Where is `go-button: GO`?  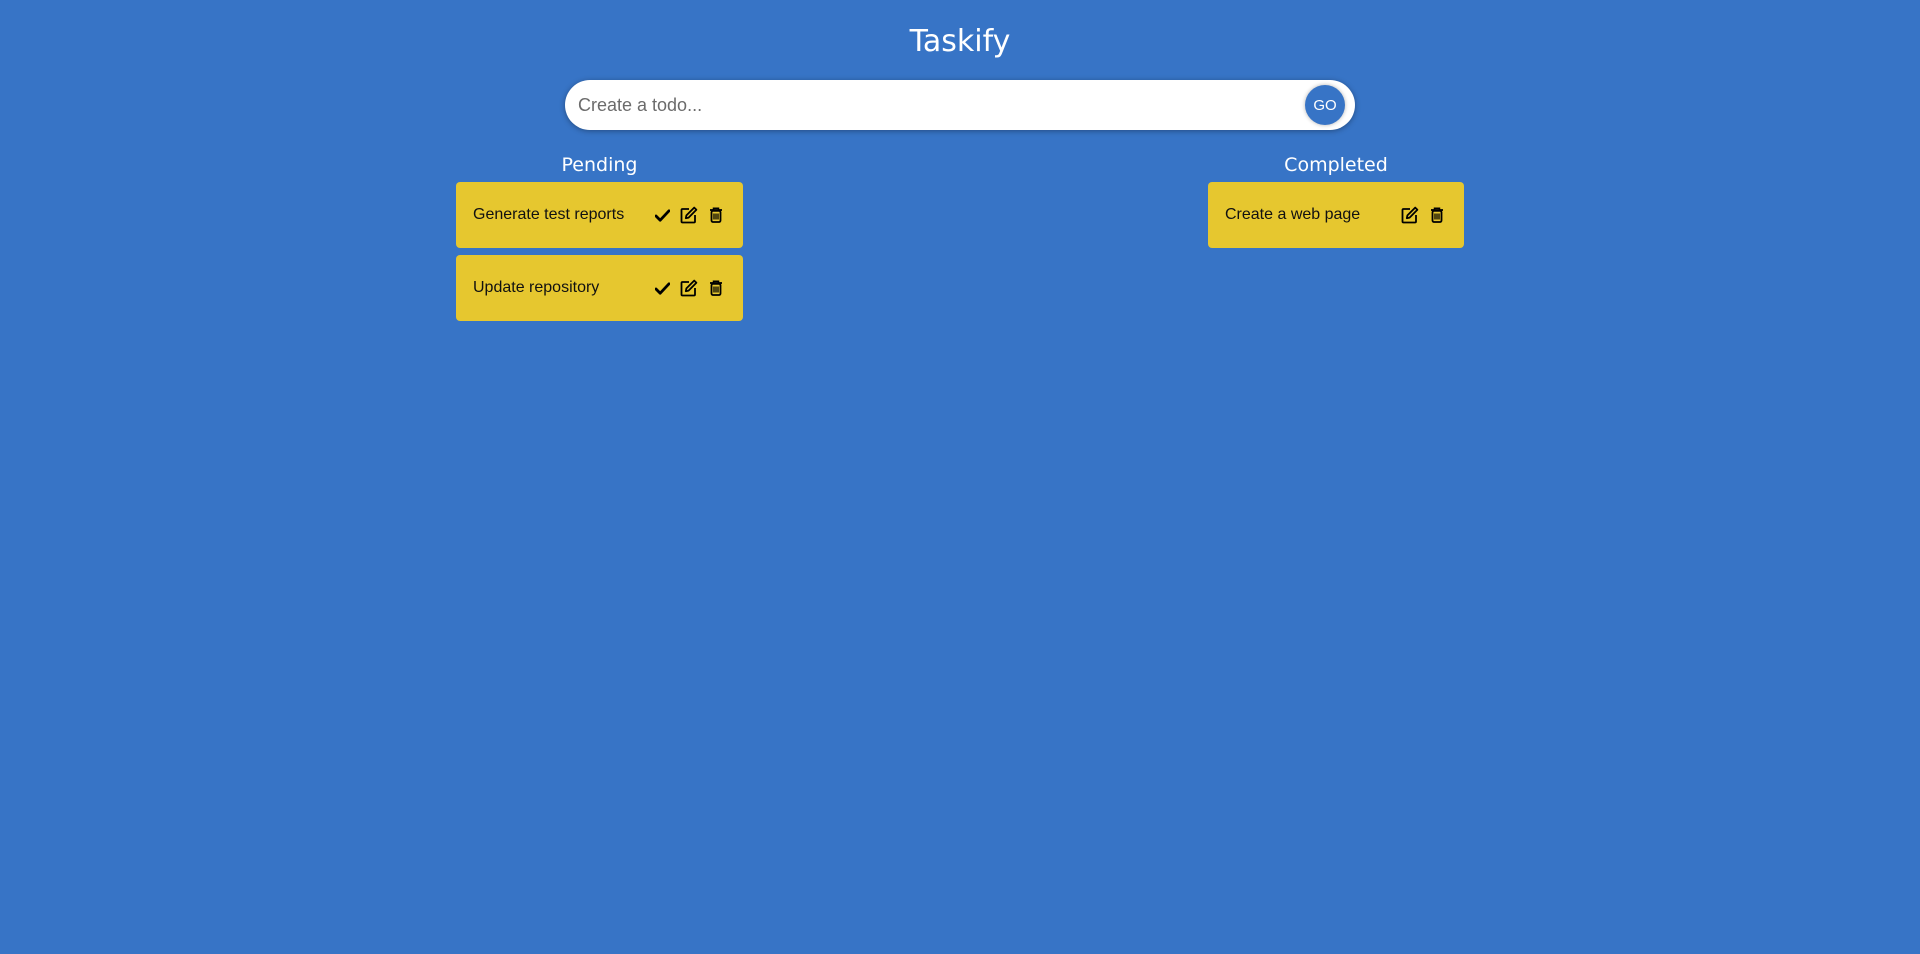 go-button: GO is located at coordinates (1325, 105).